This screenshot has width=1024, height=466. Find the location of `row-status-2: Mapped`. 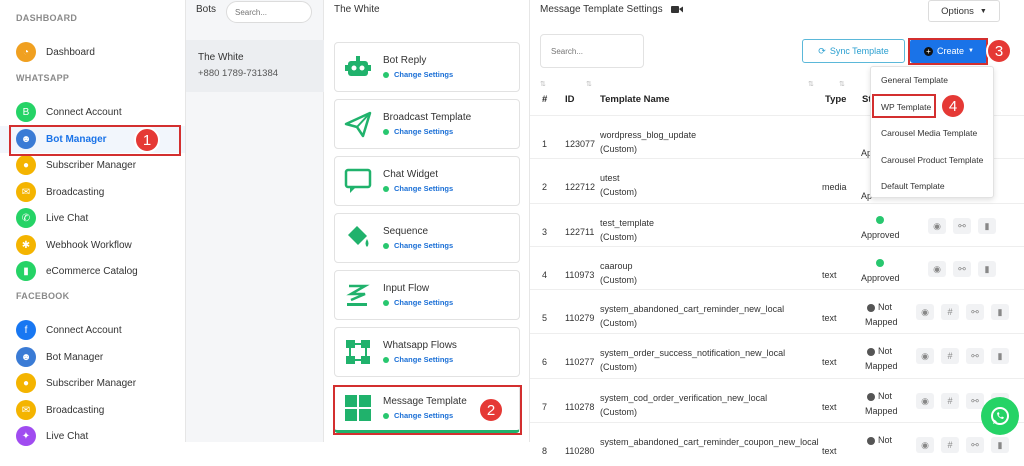

row-status-2: Mapped is located at coordinates (881, 322).